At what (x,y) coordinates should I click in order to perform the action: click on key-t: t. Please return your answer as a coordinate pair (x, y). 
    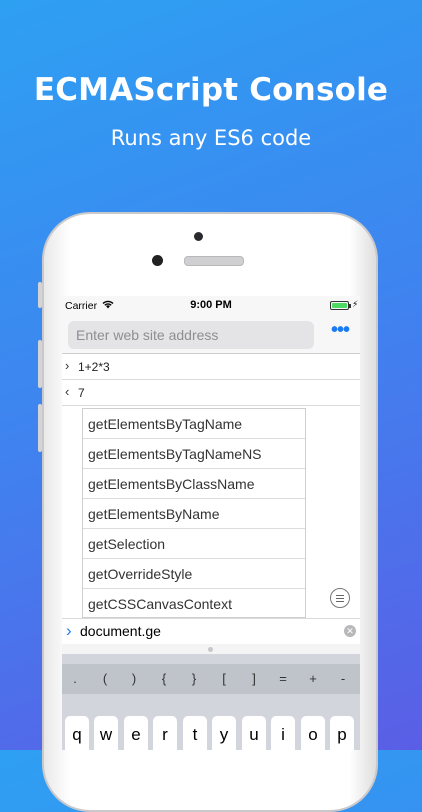
    Looking at the image, I should click on (195, 733).